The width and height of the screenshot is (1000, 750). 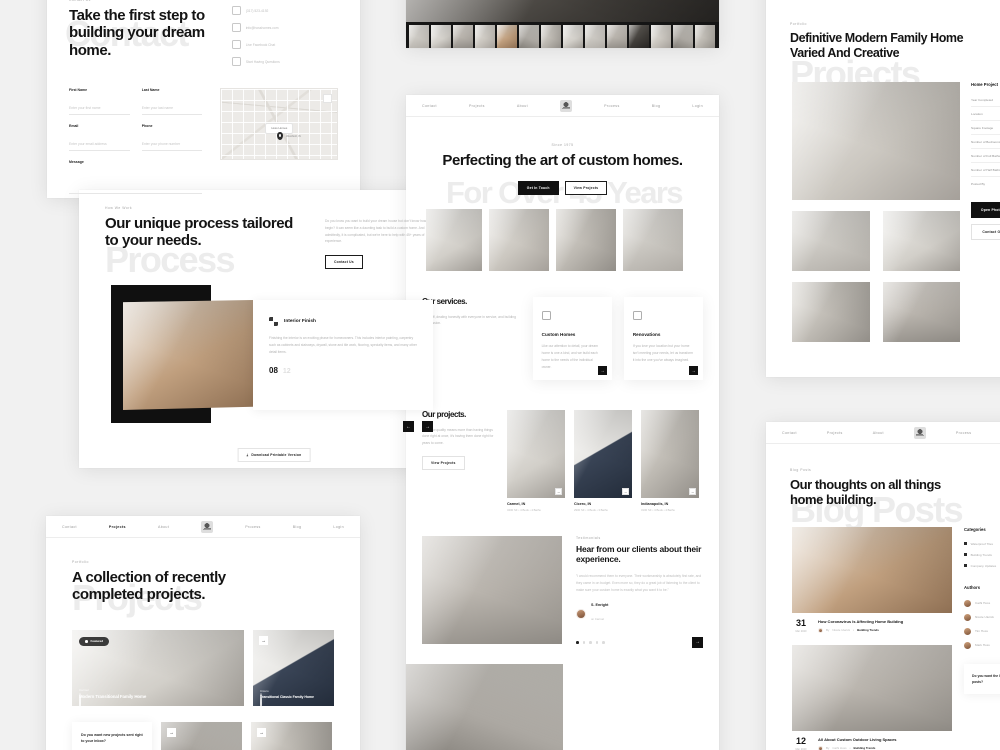 I want to click on blog-category-item: Building Trends, so click(x=982, y=554).